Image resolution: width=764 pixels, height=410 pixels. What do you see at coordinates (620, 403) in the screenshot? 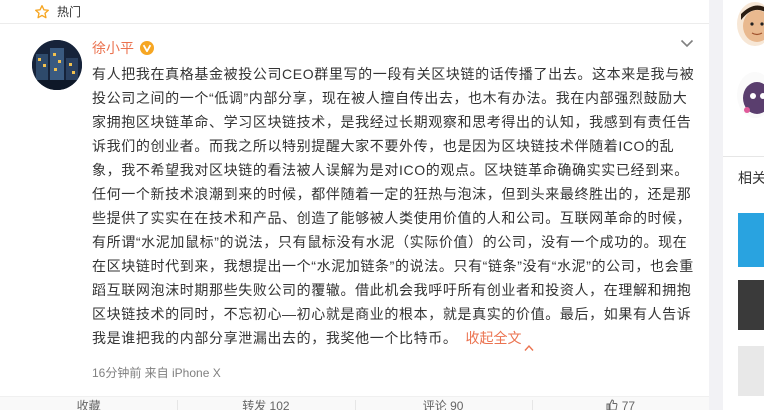
I see `like-button: 77` at bounding box center [620, 403].